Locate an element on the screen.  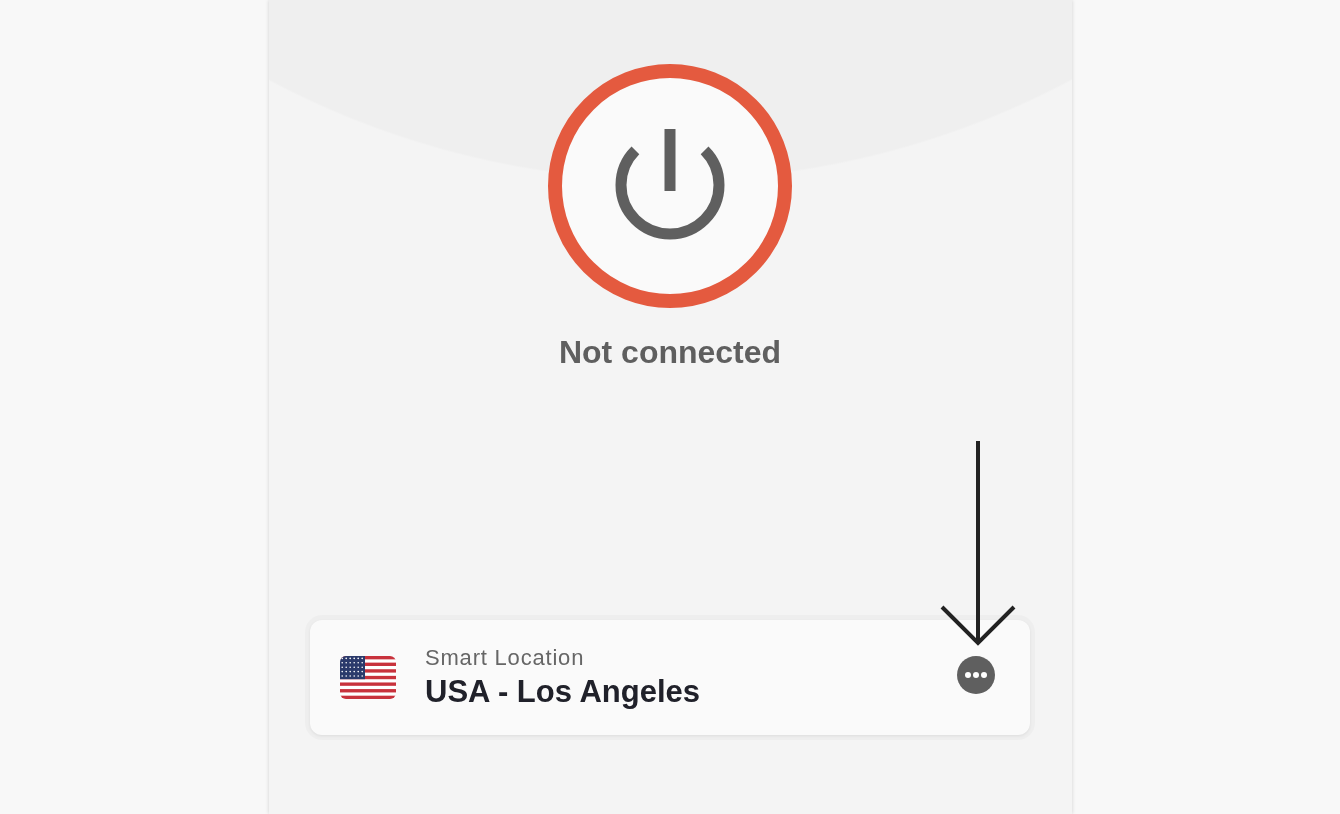
location-label: Smart Location is located at coordinates (505, 657).